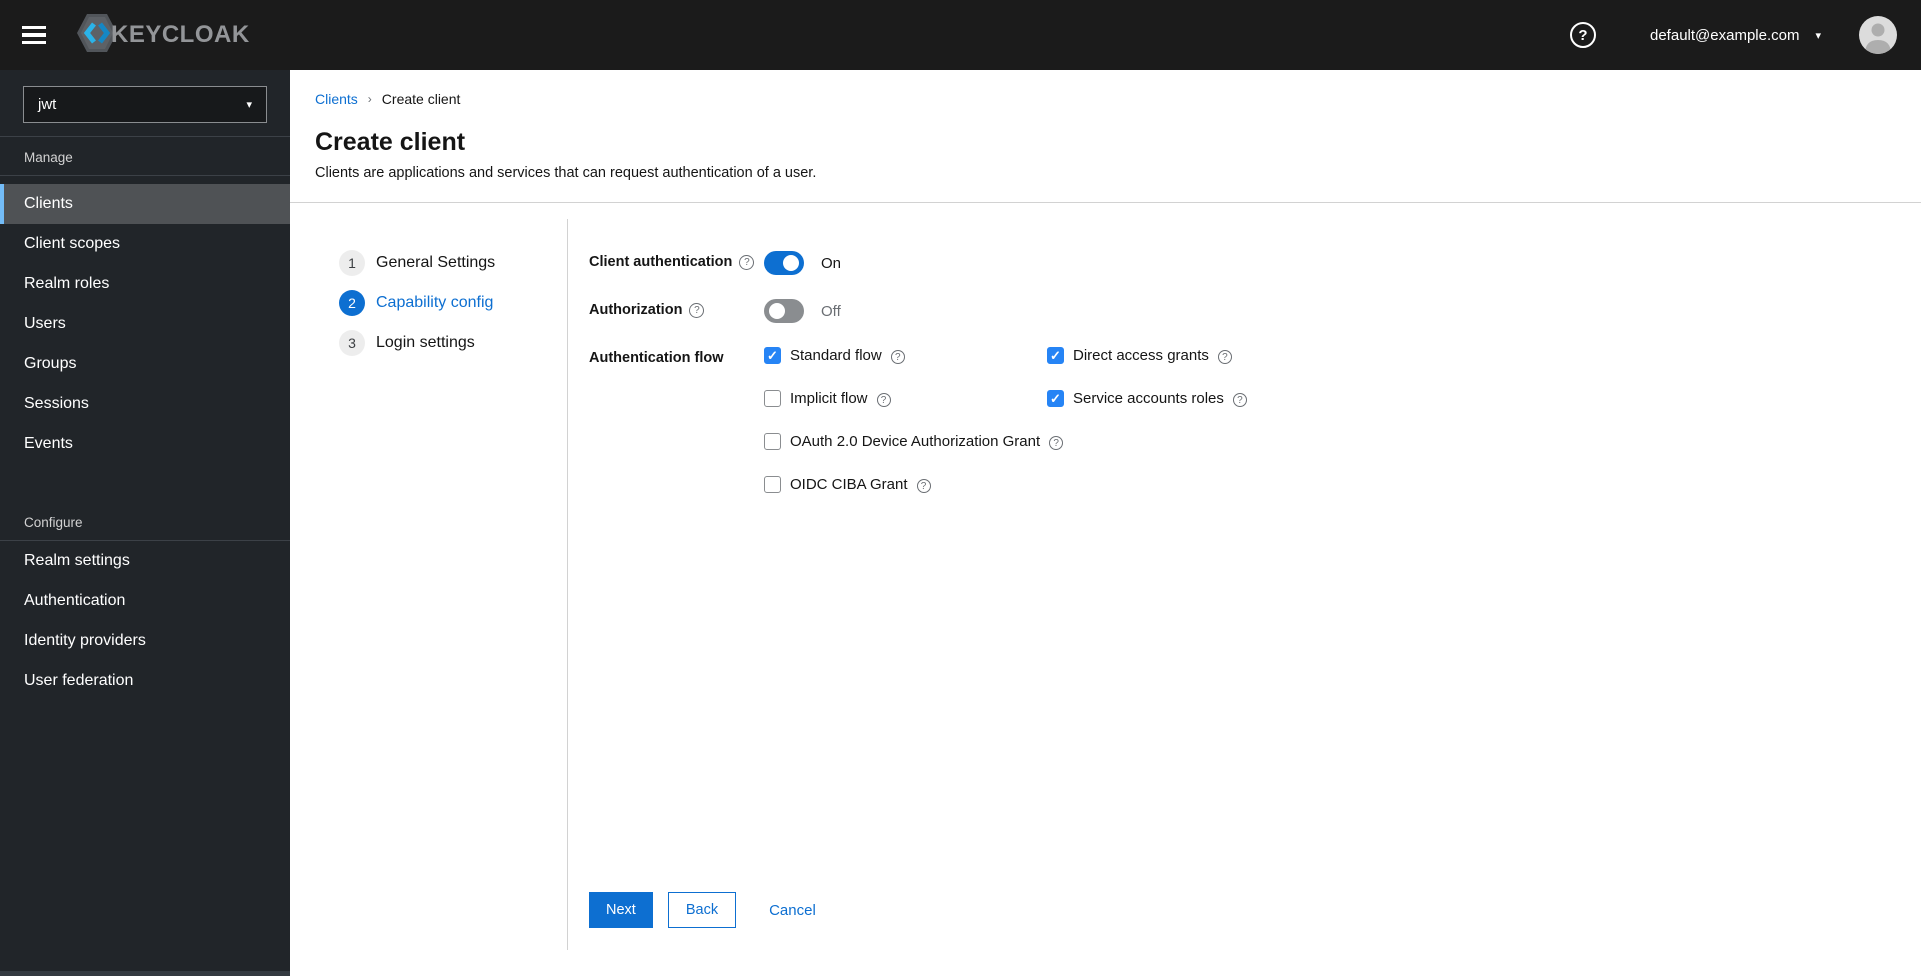  What do you see at coordinates (180, 34) in the screenshot?
I see `brand-text: KEYCLOAK` at bounding box center [180, 34].